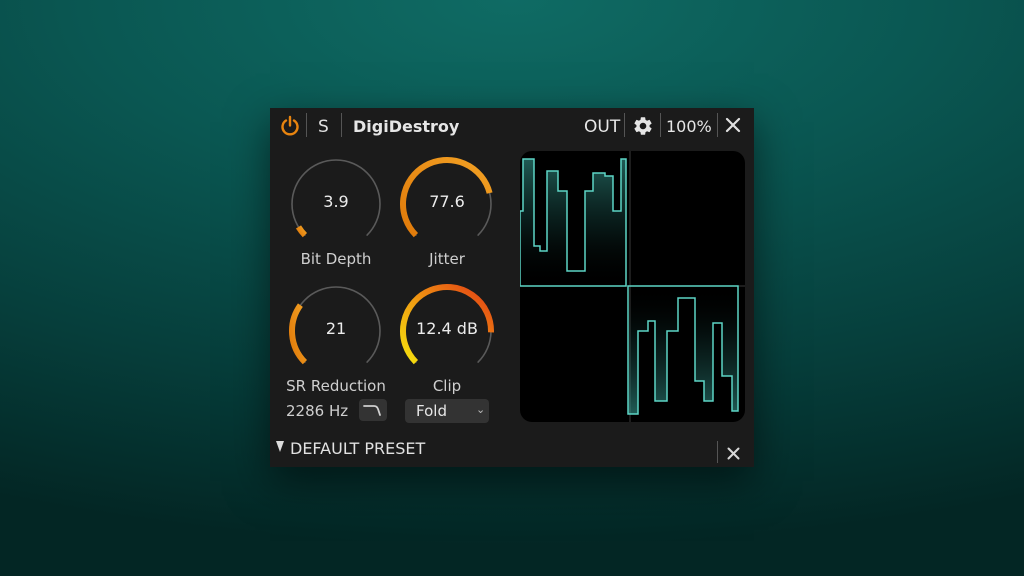  I want to click on waveform-upper, so click(573, 222).